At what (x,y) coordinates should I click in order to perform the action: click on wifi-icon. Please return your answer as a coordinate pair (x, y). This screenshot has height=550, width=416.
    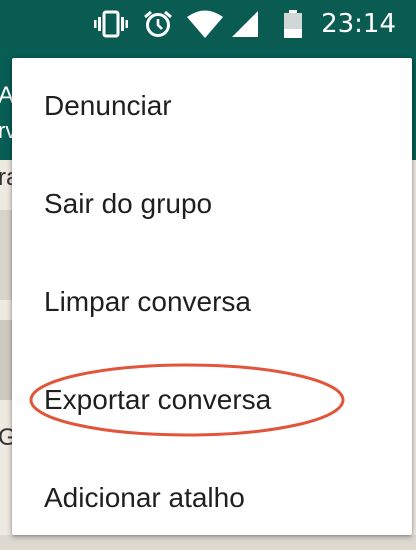
    Looking at the image, I should click on (205, 24).